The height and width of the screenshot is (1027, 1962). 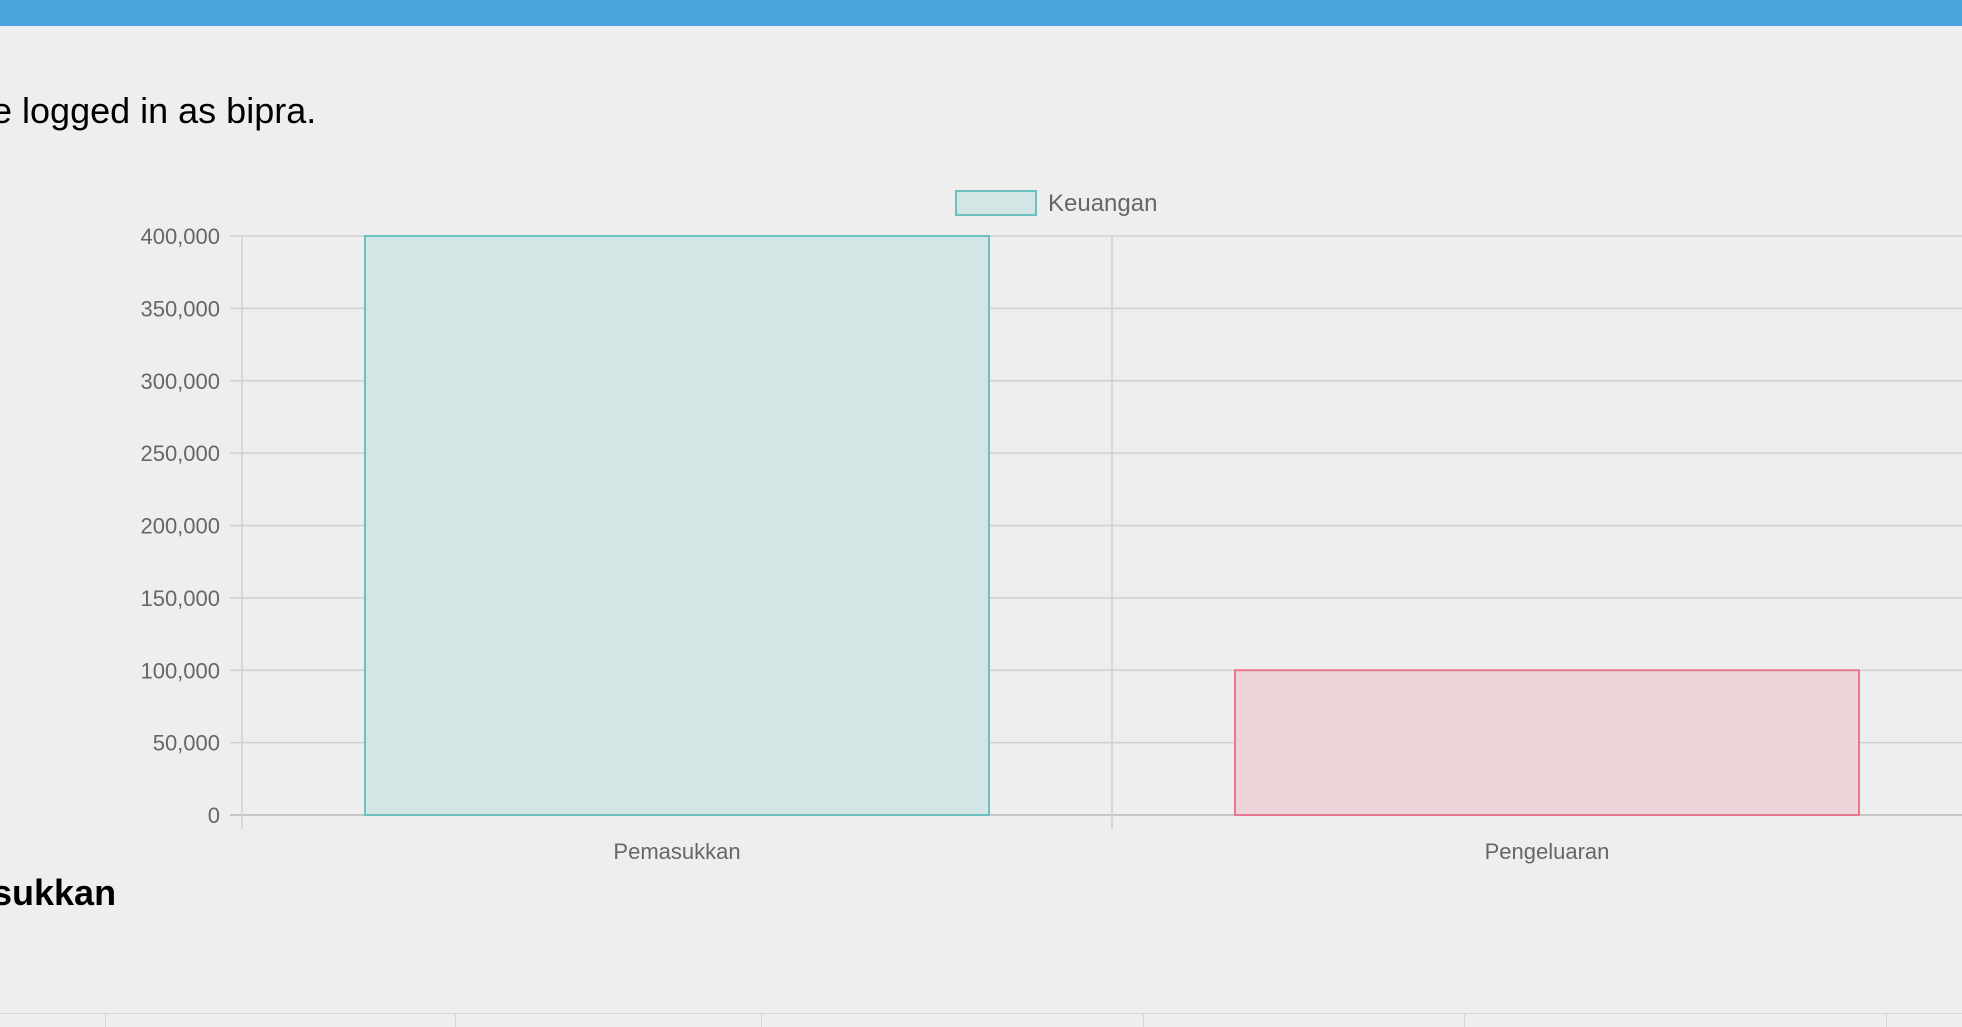 I want to click on legend-label: Keuangan, so click(x=1102, y=203).